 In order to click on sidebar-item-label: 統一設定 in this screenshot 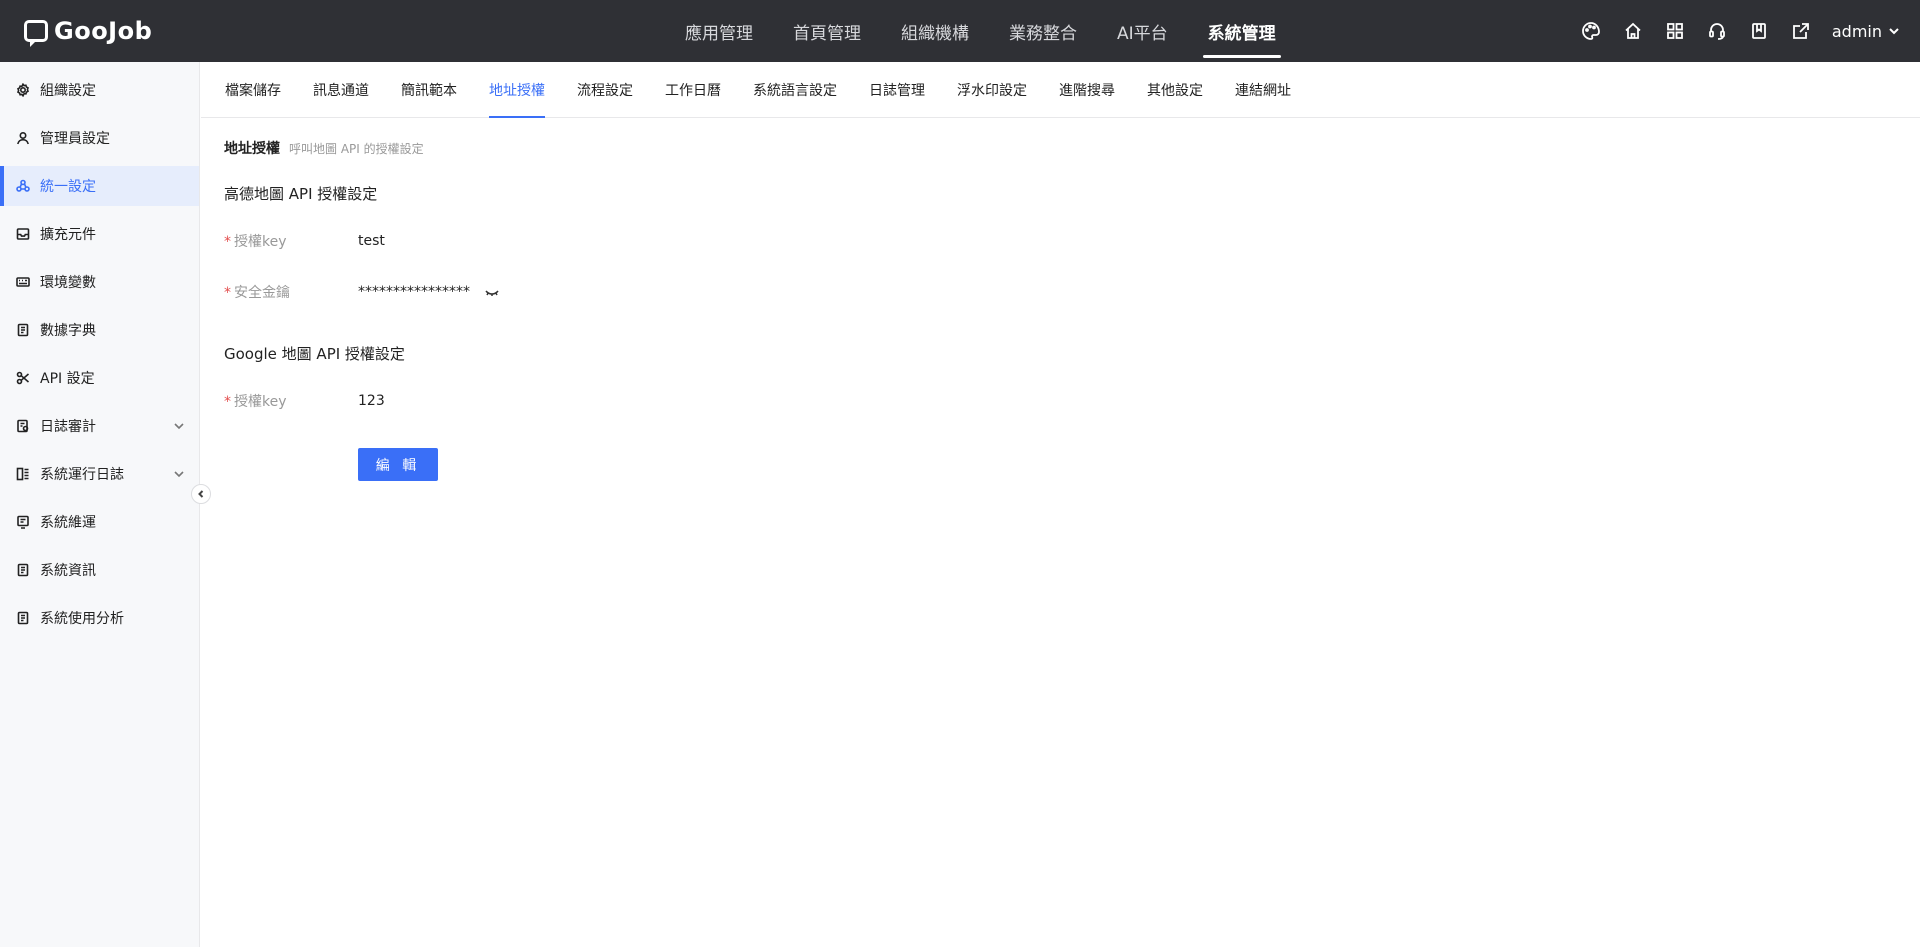, I will do `click(68, 187)`.